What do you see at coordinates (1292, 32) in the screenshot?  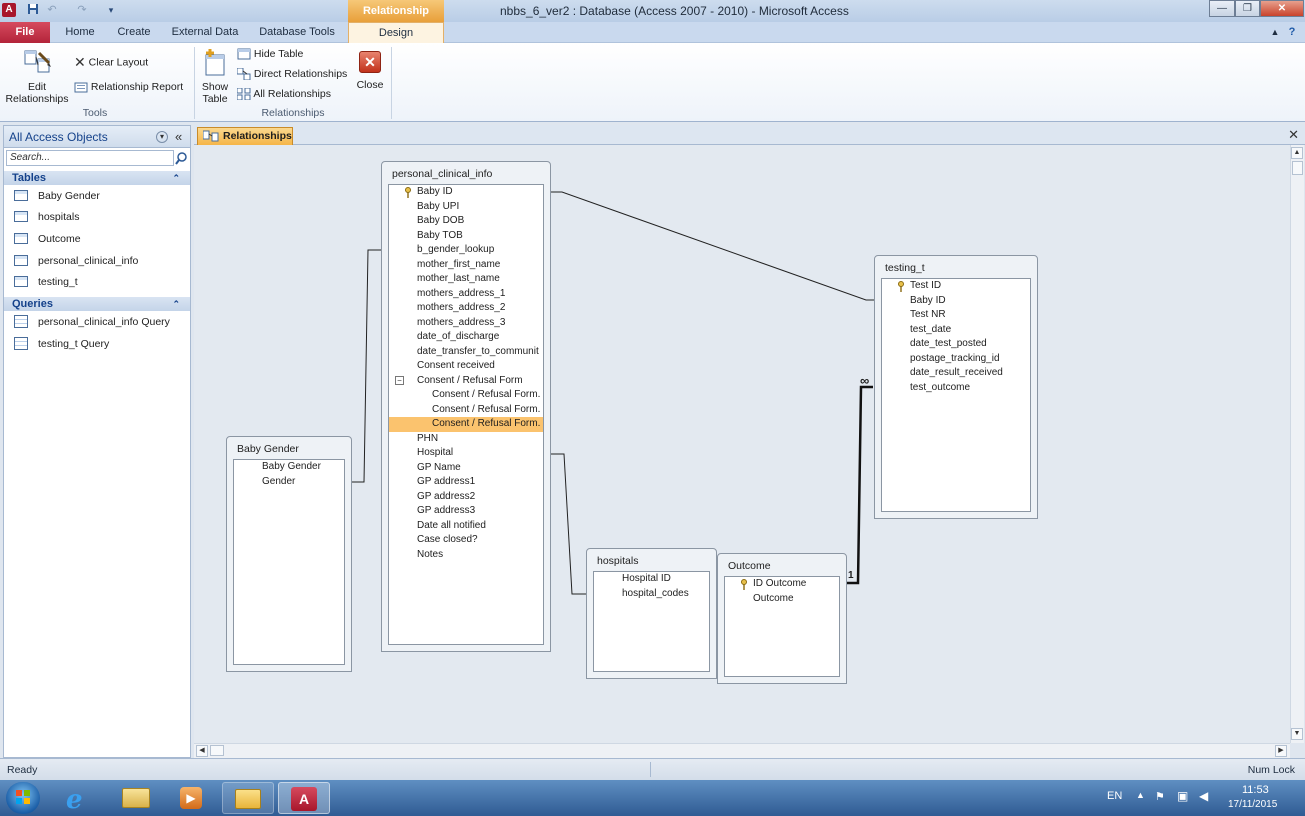 I see `help-icon: ?` at bounding box center [1292, 32].